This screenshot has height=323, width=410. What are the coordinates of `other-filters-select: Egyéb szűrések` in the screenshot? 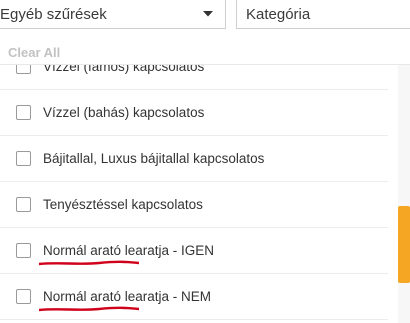 It's located at (113, 14).